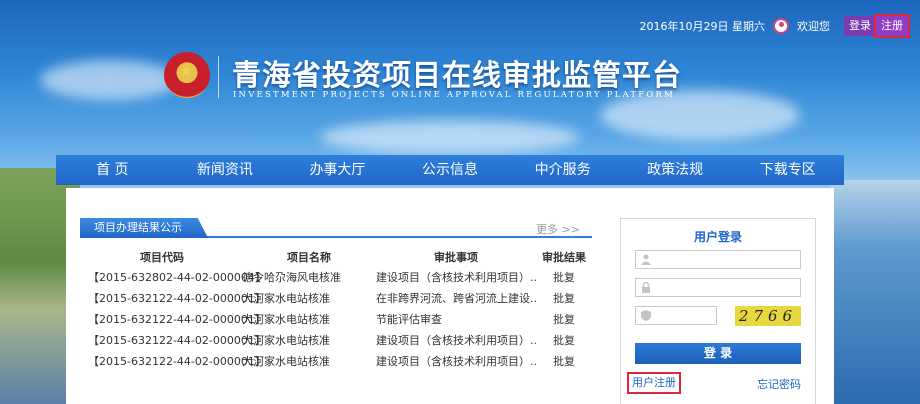  I want to click on welcome-text: 欢迎您, so click(813, 26).